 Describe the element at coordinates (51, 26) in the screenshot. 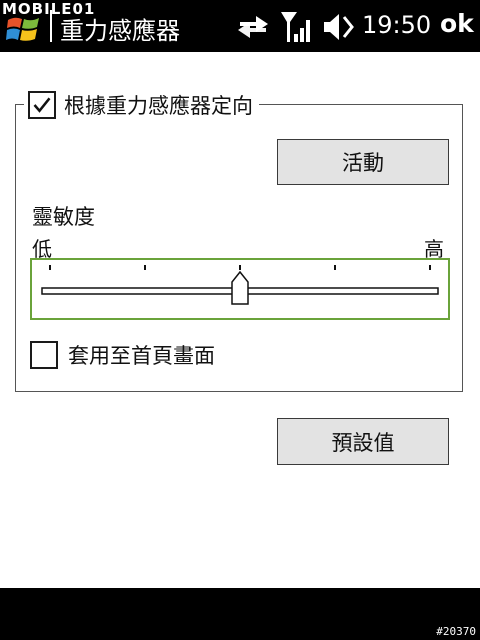

I see `title-separator` at that location.